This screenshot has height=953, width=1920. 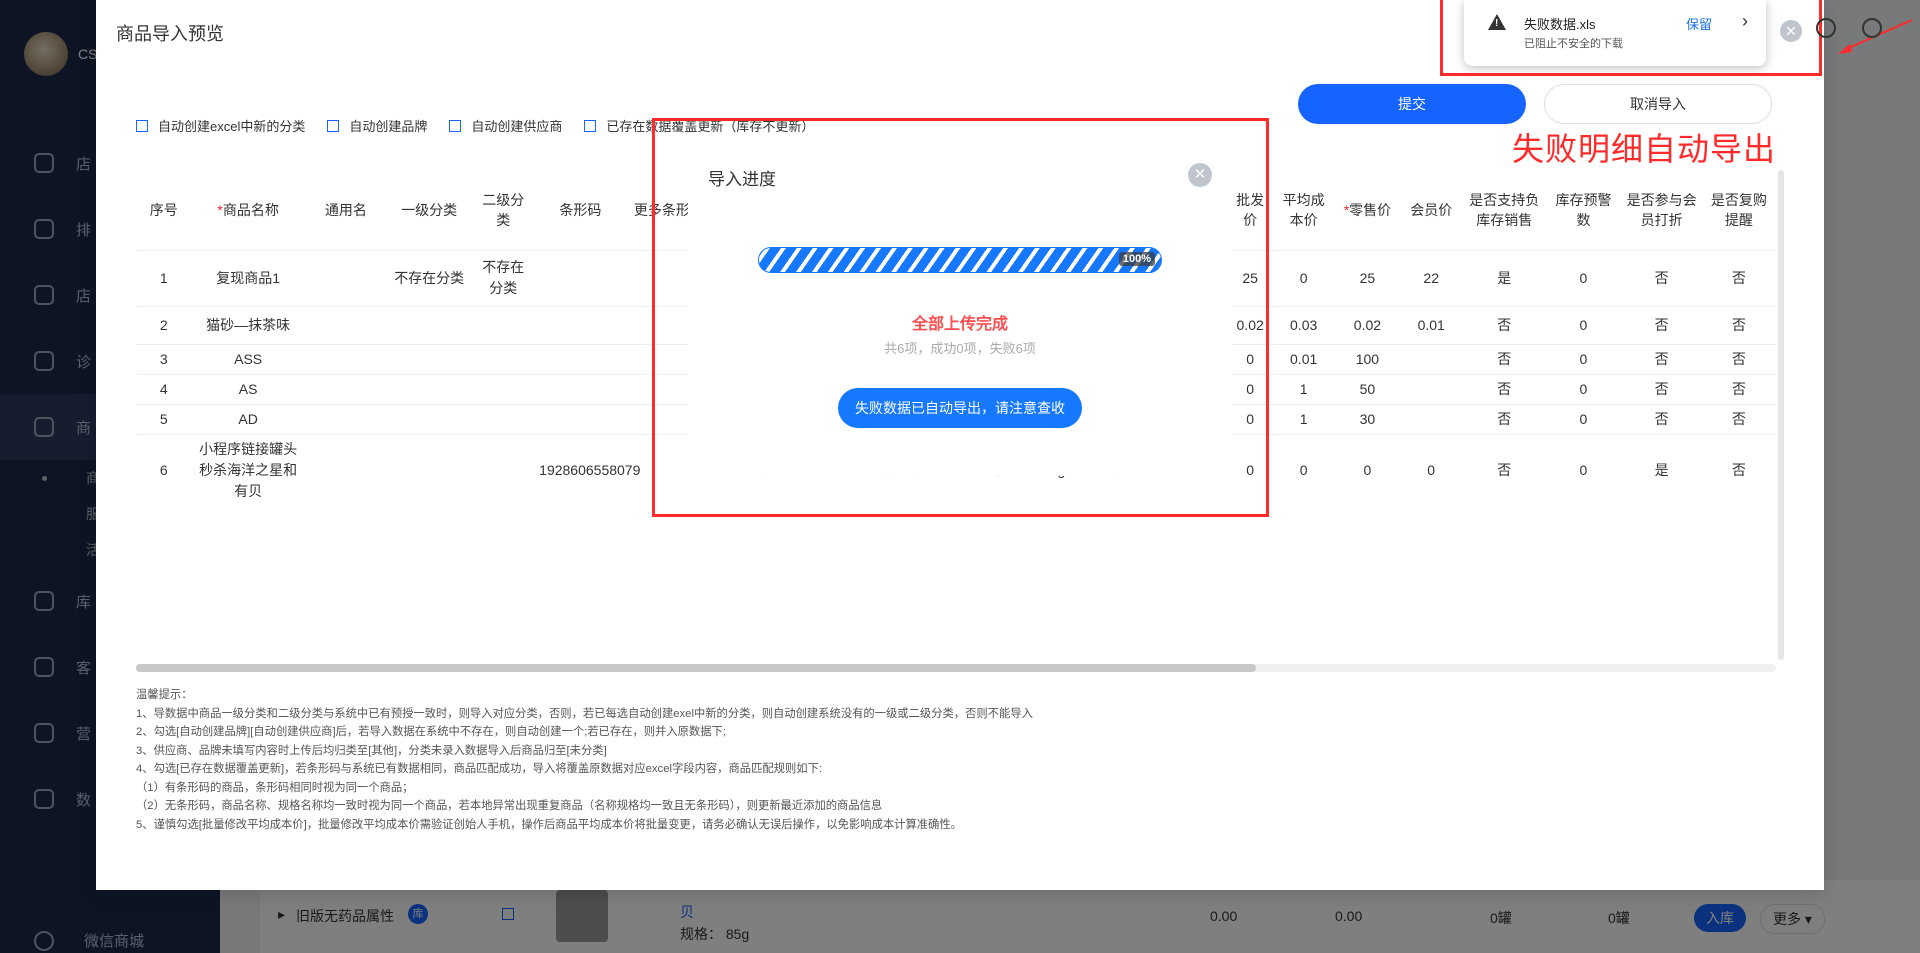 I want to click on clock-icon, so click(x=1872, y=28).